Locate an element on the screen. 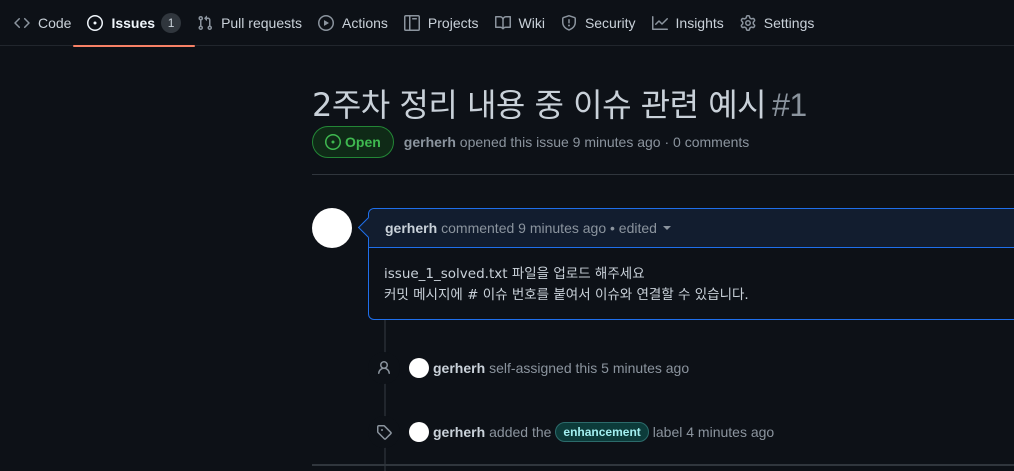 Image resolution: width=1014 pixels, height=471 pixels. tab-label: Issues is located at coordinates (133, 22).